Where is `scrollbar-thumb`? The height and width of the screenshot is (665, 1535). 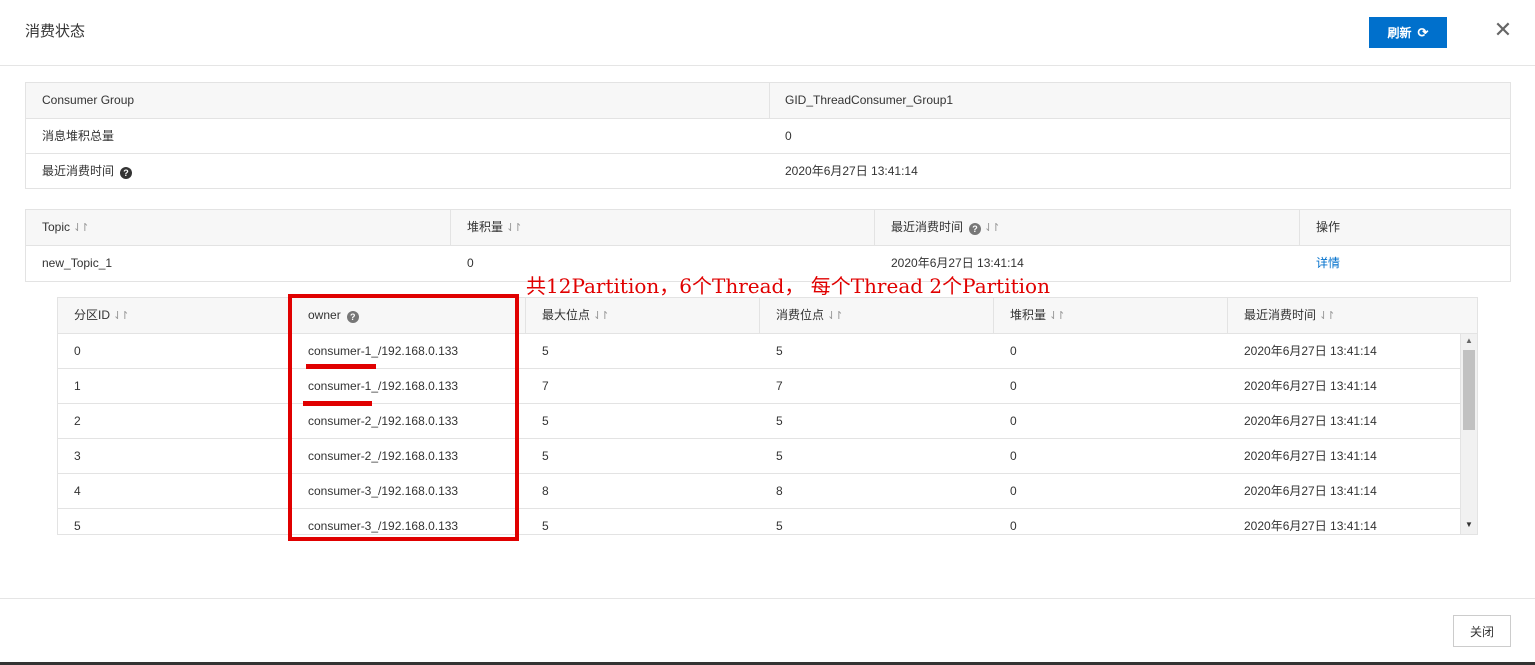 scrollbar-thumb is located at coordinates (1469, 390).